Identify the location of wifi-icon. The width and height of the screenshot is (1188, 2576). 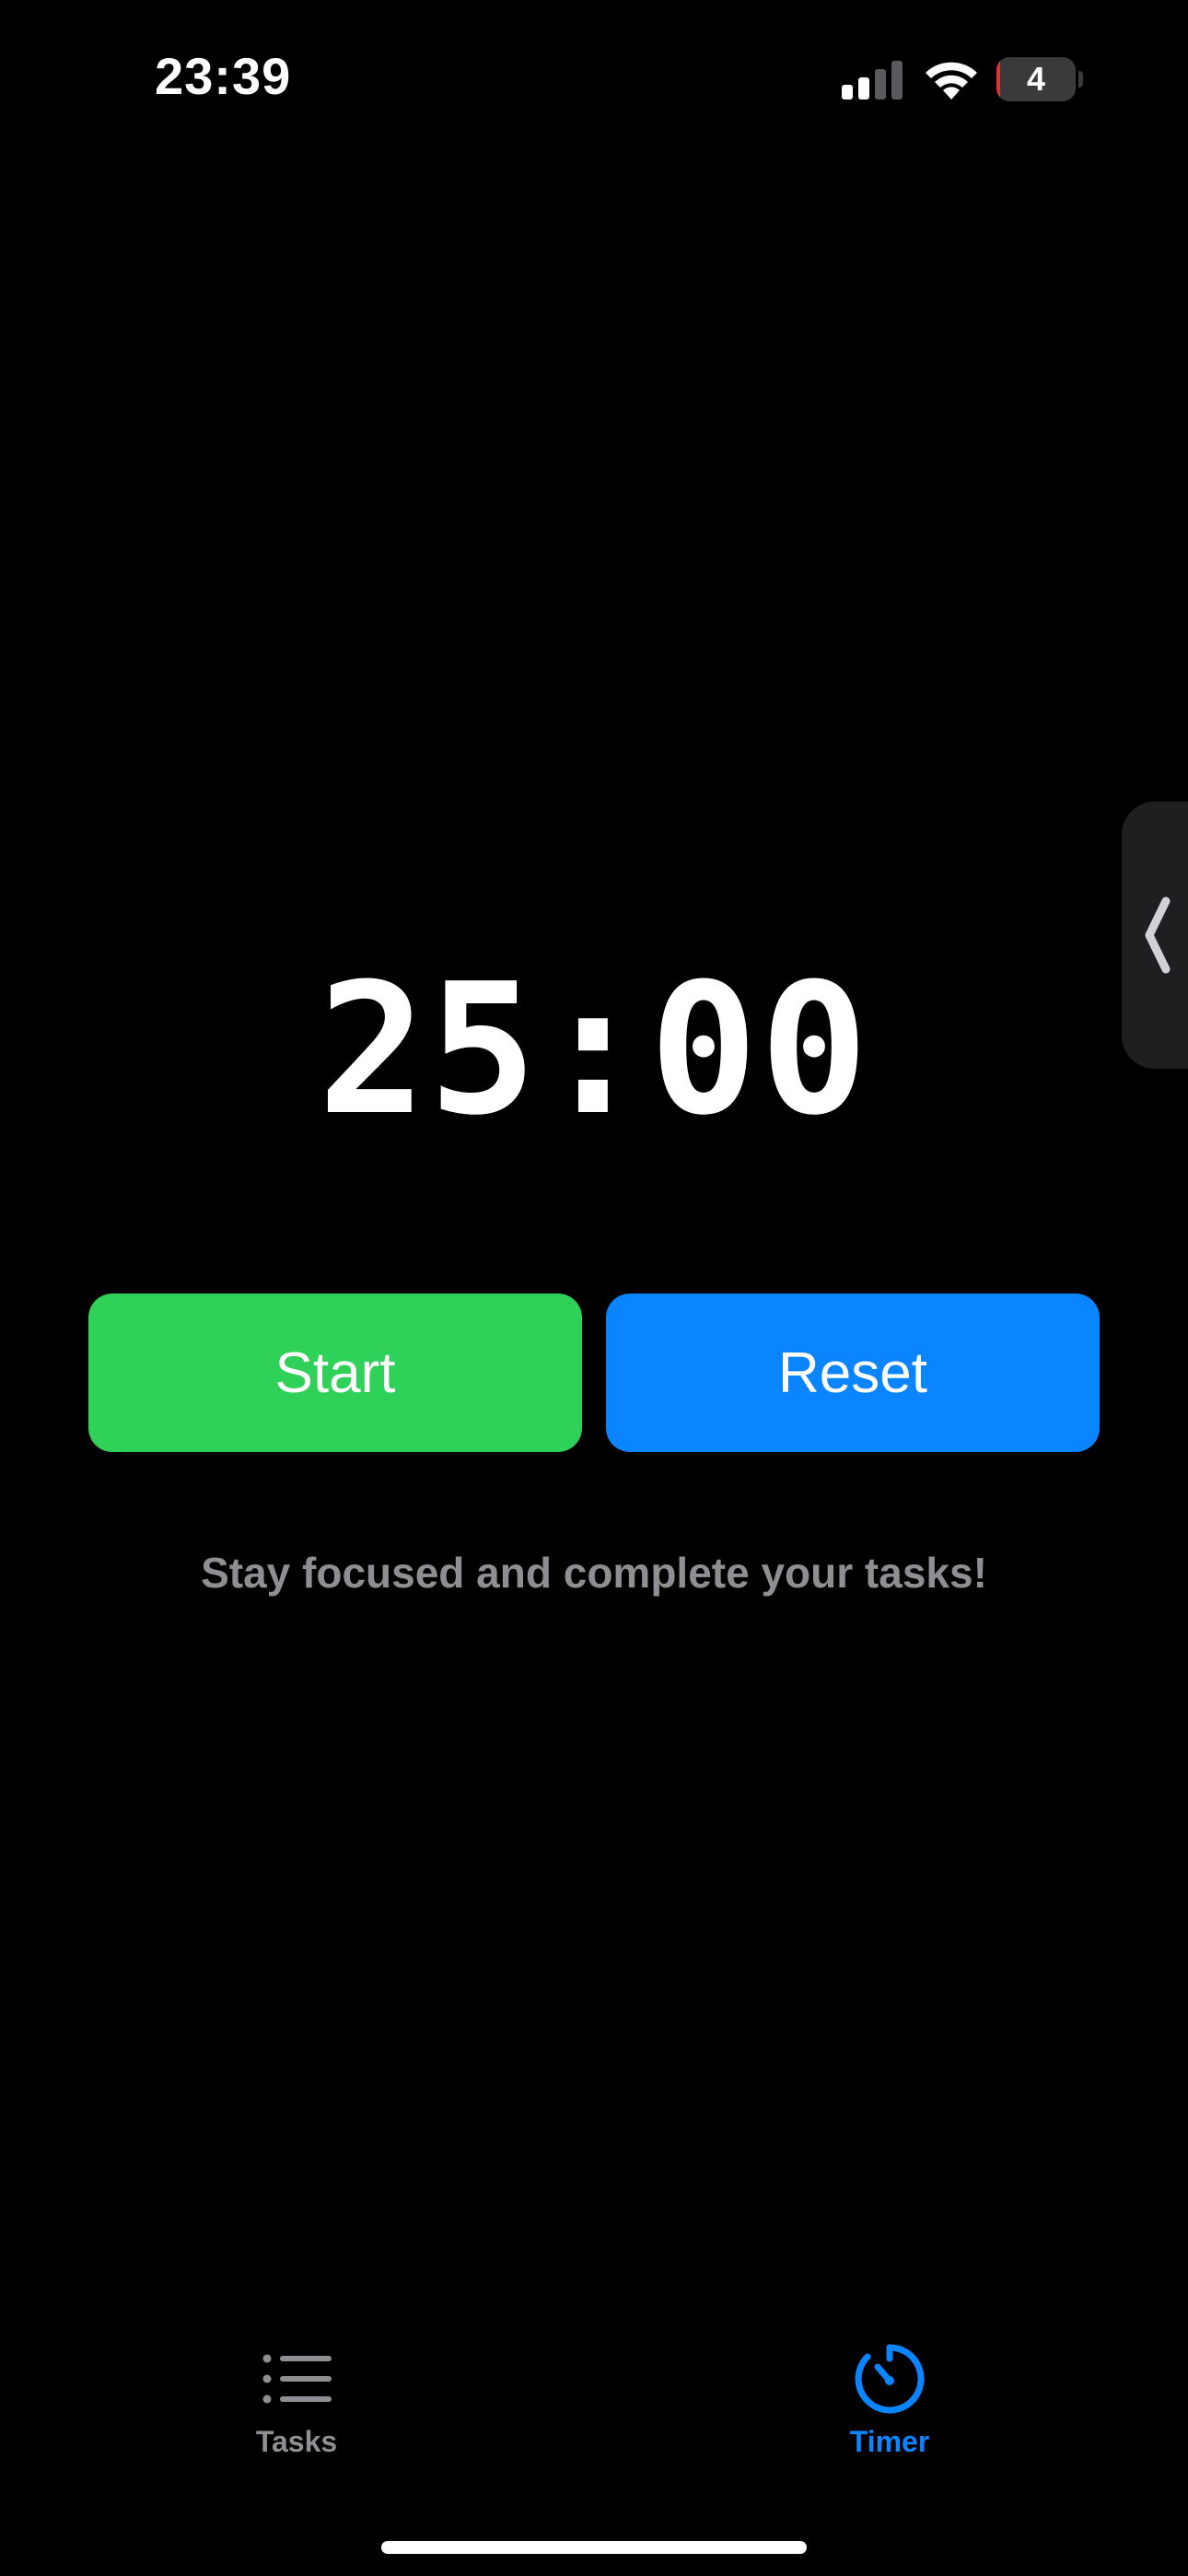
(951, 81).